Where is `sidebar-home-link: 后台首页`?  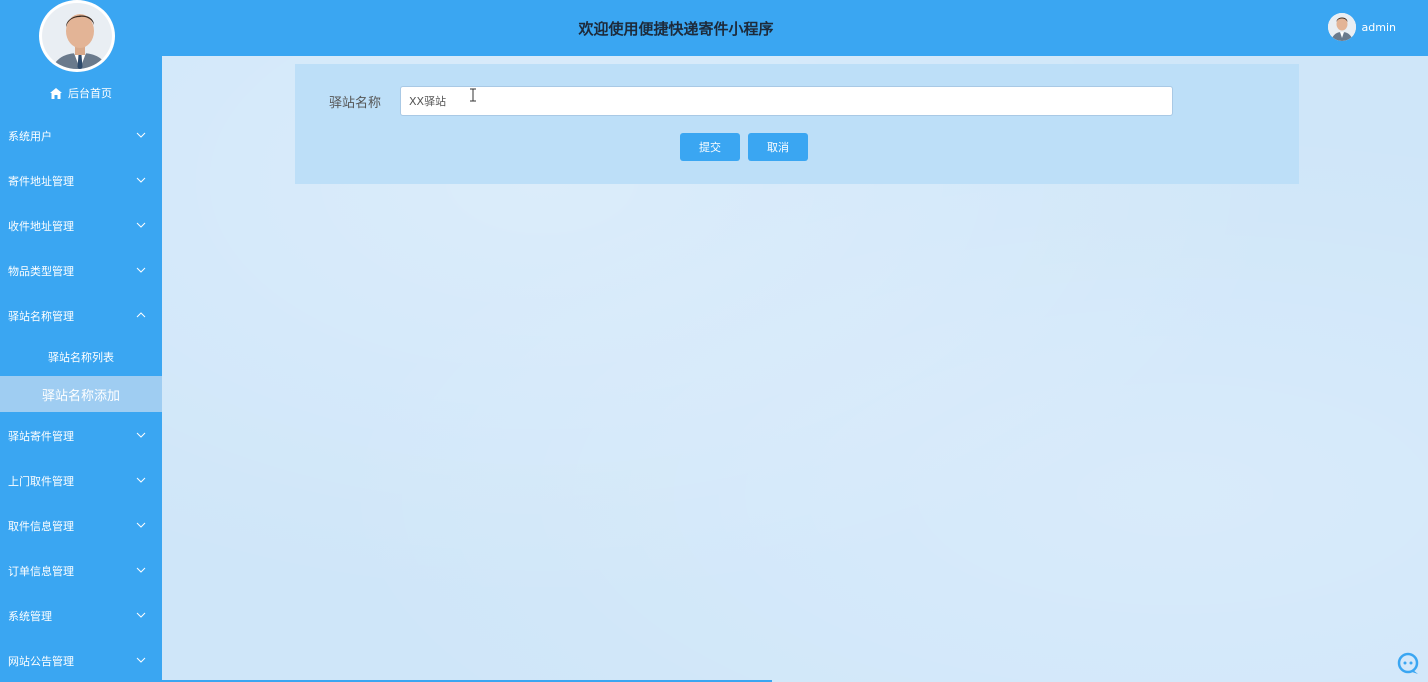
sidebar-home-link: 后台首页 is located at coordinates (81, 93).